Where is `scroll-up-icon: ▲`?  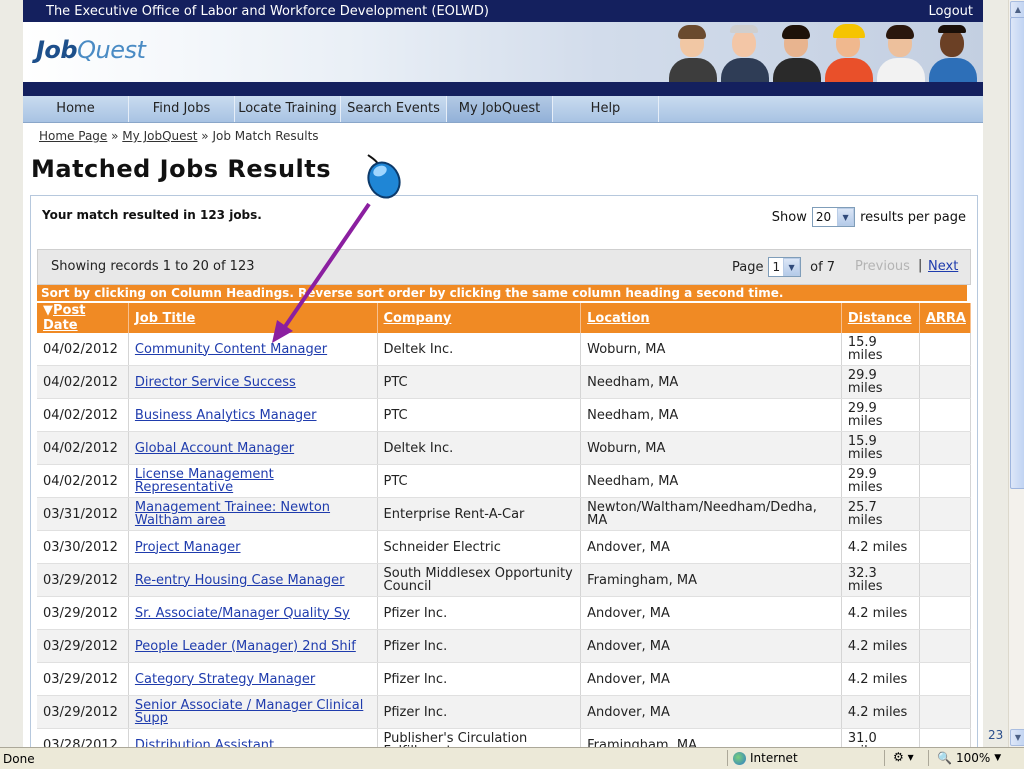 scroll-up-icon: ▲ is located at coordinates (1017, 9).